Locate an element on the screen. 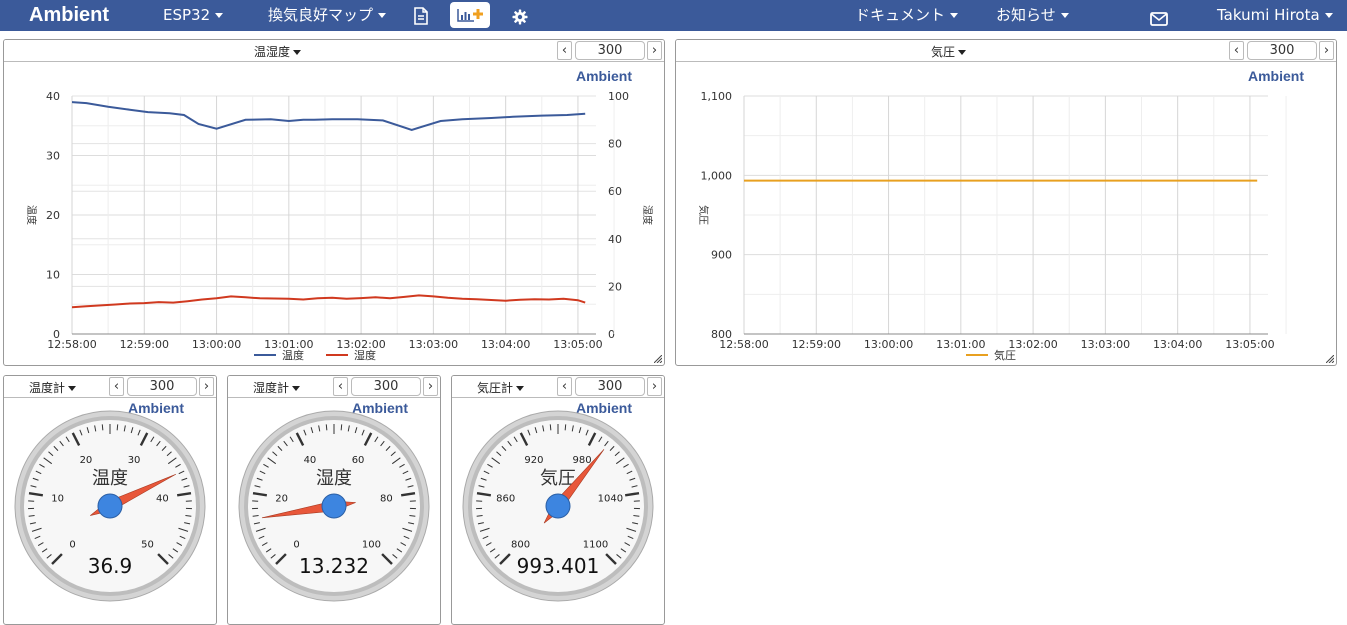 The width and height of the screenshot is (1347, 625). gauge-scale-label: 30 is located at coordinates (134, 460).